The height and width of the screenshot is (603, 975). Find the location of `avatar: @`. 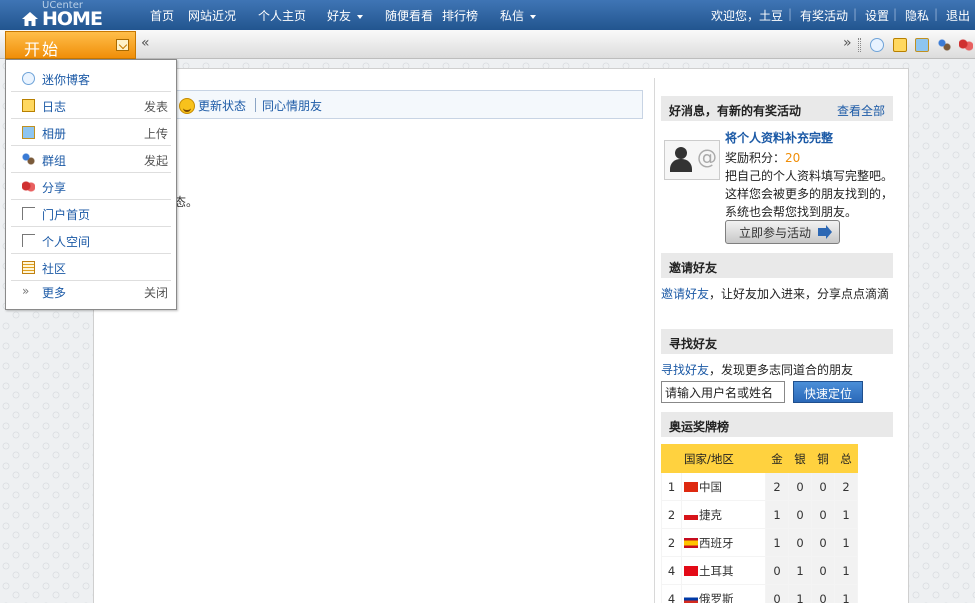

avatar: @ is located at coordinates (692, 160).